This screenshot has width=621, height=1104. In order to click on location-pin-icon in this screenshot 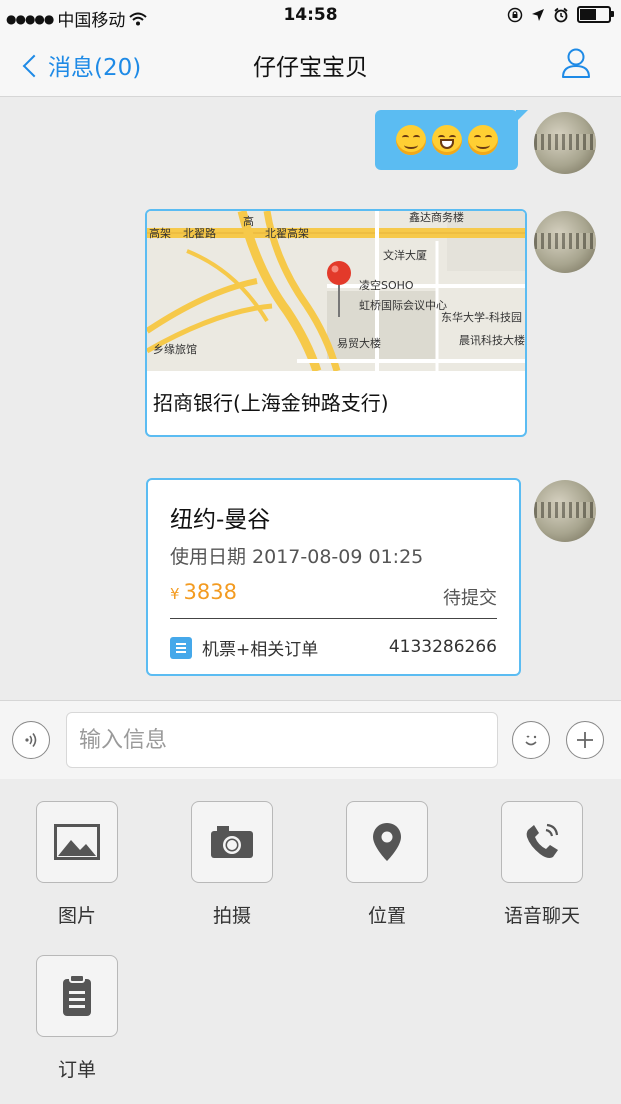, I will do `click(387, 842)`.